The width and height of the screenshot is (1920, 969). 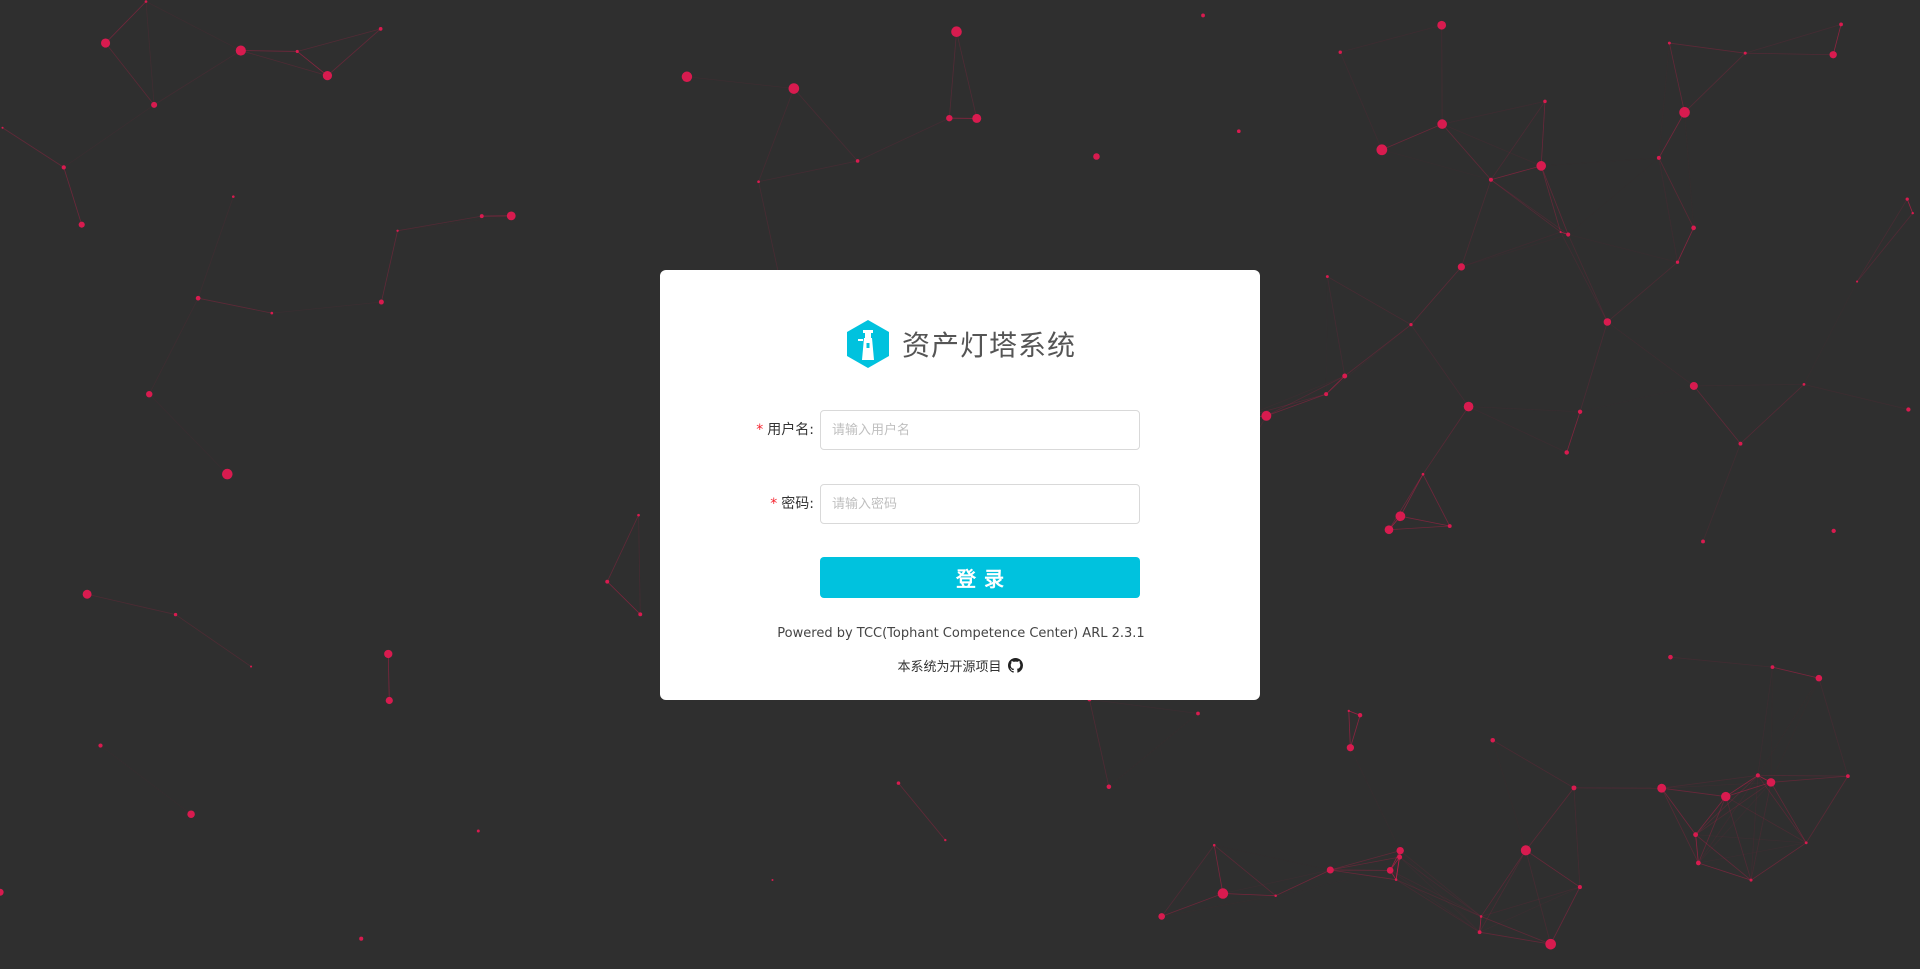 I want to click on login-button: 登录, so click(x=980, y=577).